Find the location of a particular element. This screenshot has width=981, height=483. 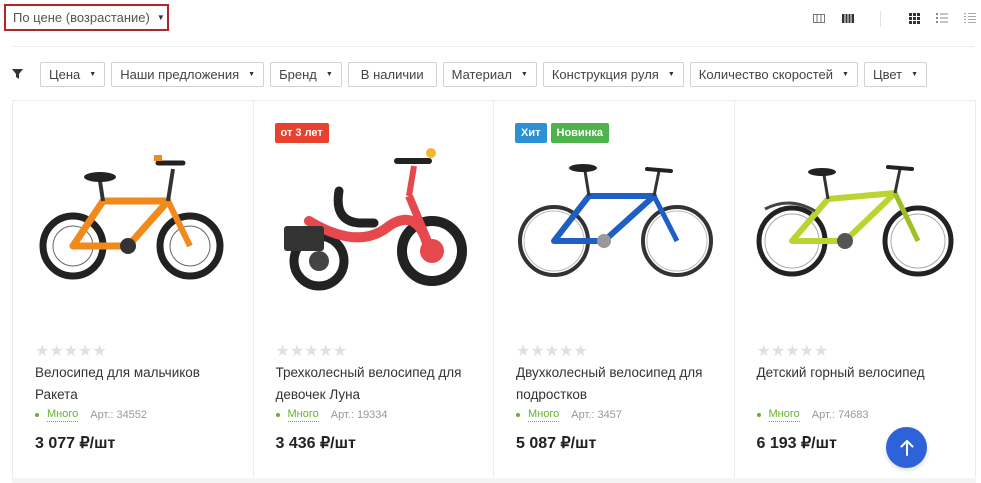

article-number: Арт.: 74683 is located at coordinates (840, 414).